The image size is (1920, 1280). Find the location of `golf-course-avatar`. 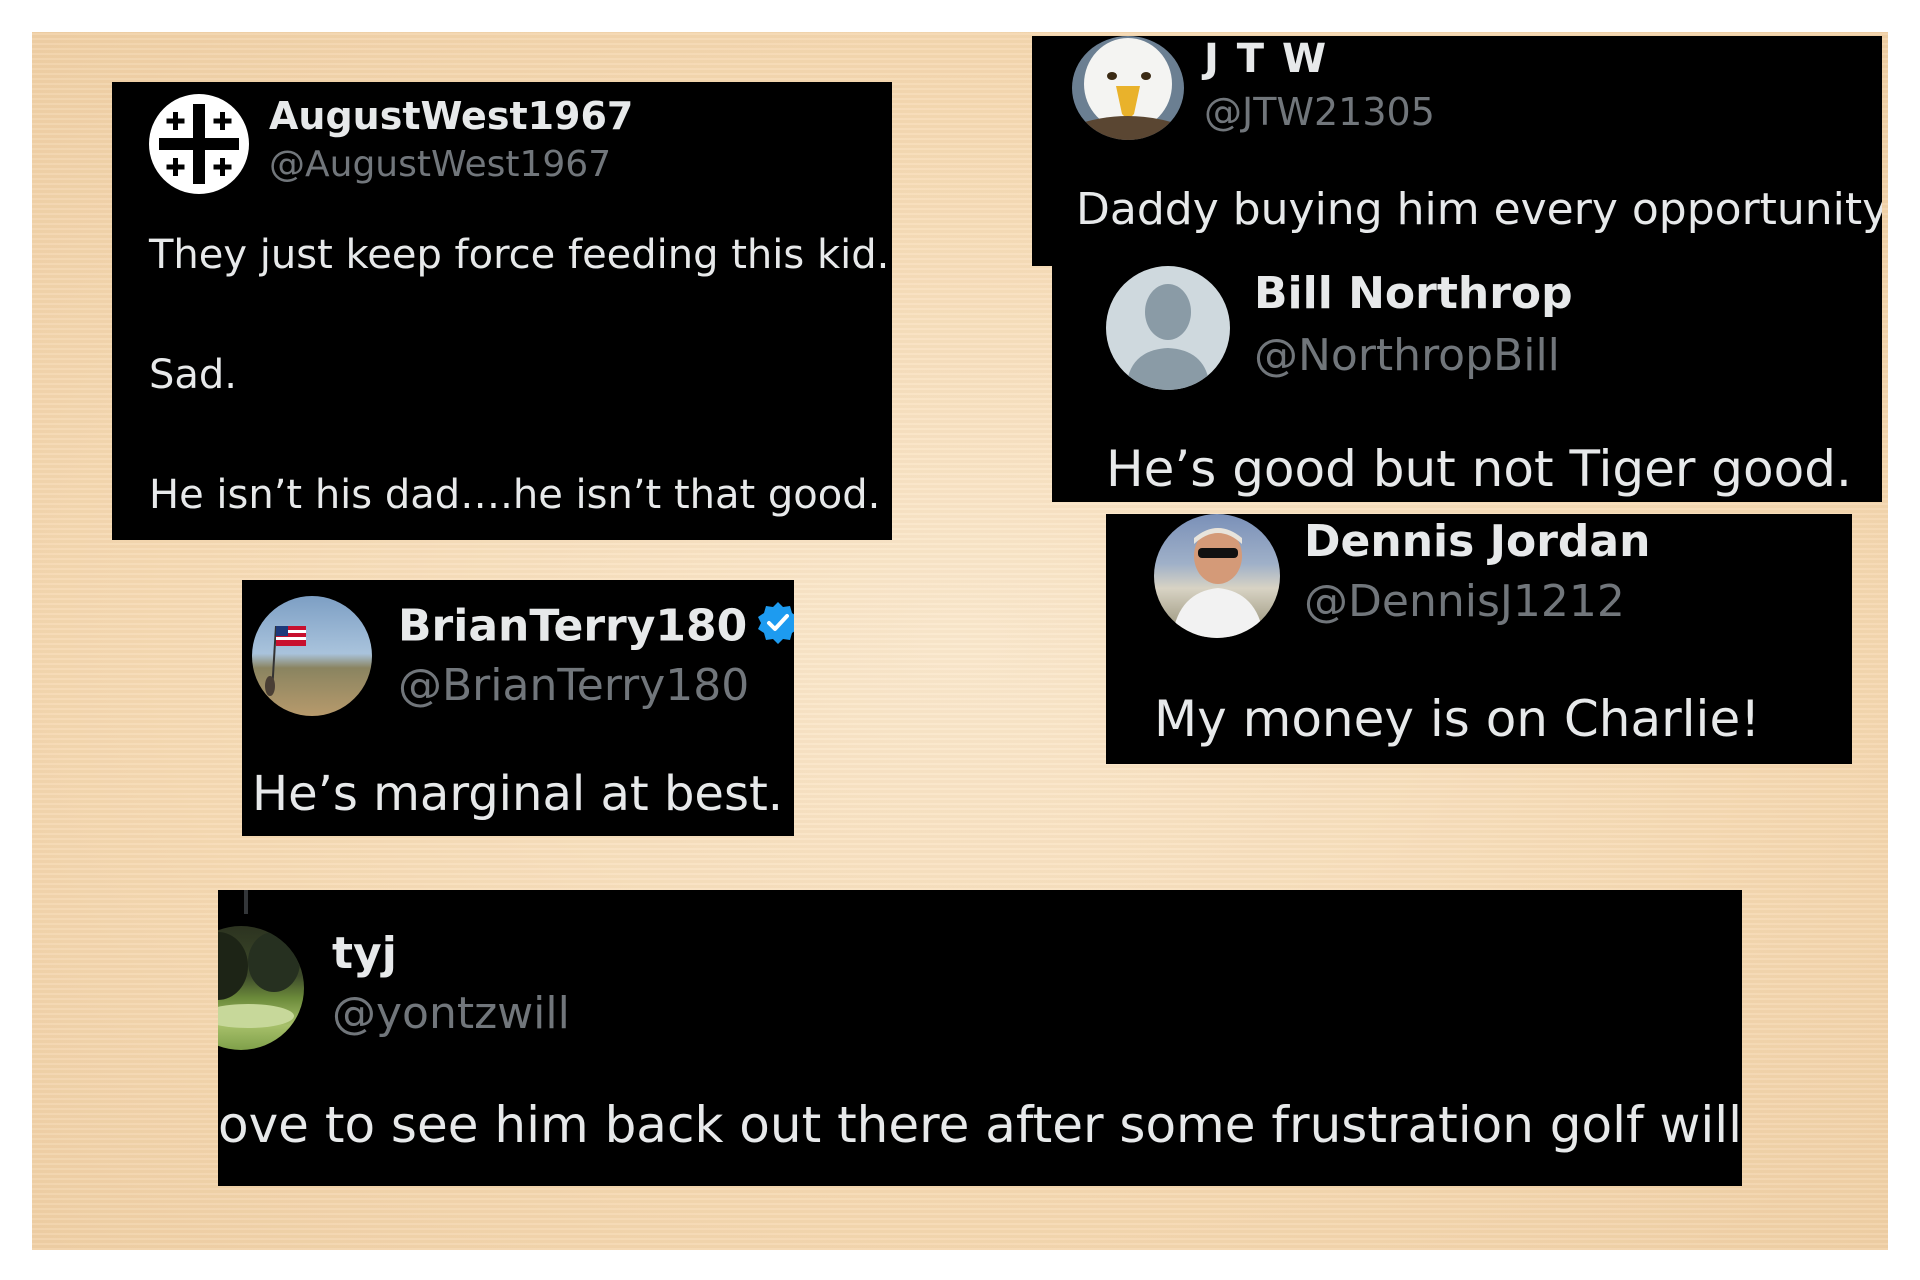

golf-course-avatar is located at coordinates (261, 988).